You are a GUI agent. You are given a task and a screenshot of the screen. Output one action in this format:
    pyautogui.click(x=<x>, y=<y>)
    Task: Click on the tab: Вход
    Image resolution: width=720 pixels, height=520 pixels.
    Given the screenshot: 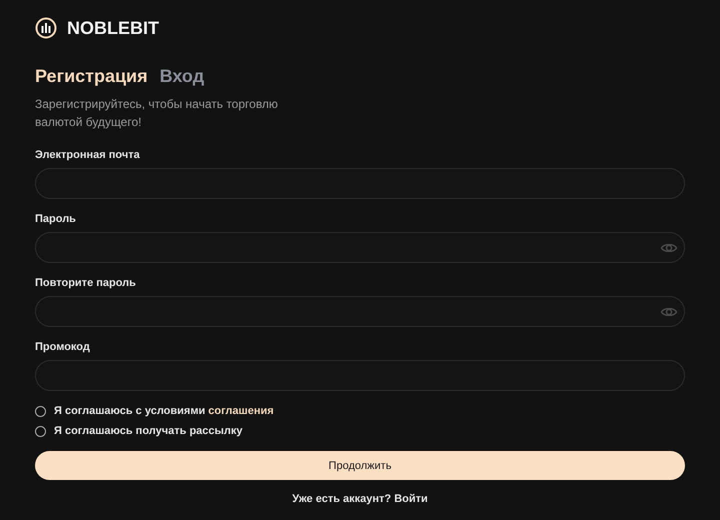 What is the action you would take?
    pyautogui.click(x=182, y=76)
    